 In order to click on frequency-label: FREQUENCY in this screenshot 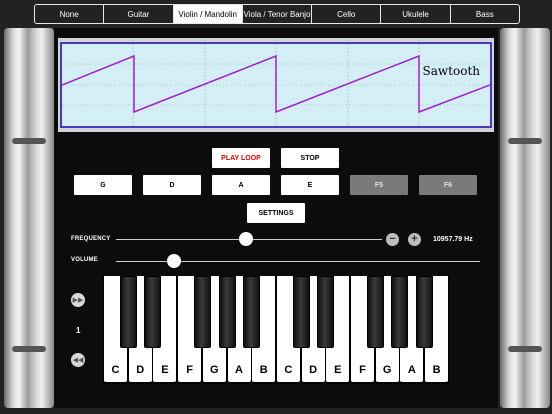, I will do `click(91, 239)`.